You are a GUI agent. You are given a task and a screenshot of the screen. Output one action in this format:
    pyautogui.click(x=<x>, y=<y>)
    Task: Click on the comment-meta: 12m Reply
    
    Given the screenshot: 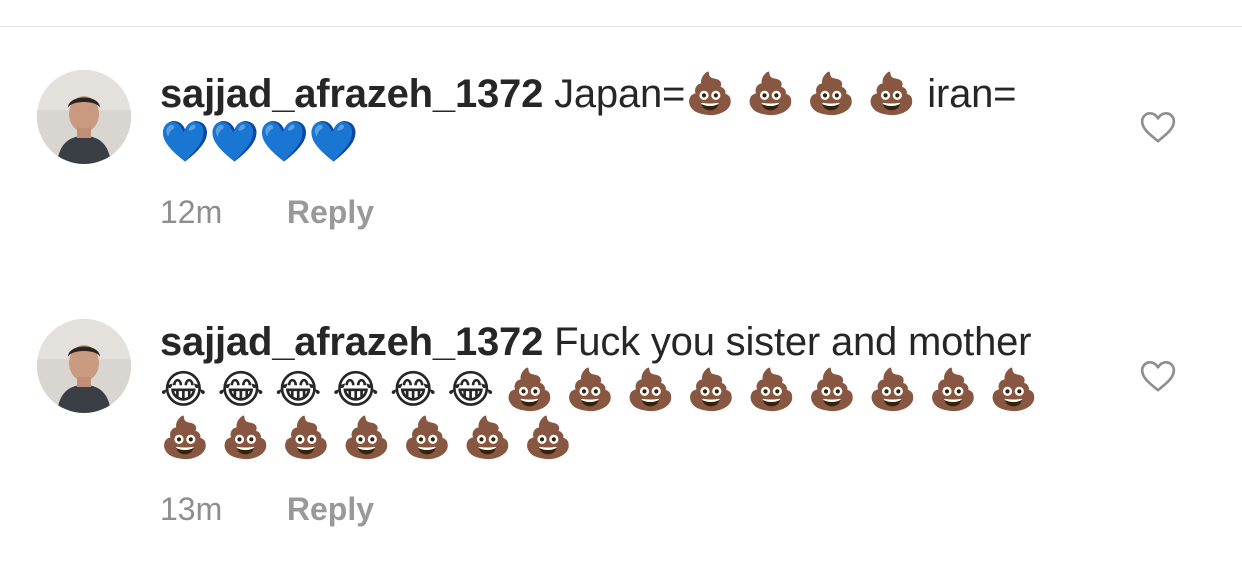 What is the action you would take?
    pyautogui.click(x=267, y=212)
    